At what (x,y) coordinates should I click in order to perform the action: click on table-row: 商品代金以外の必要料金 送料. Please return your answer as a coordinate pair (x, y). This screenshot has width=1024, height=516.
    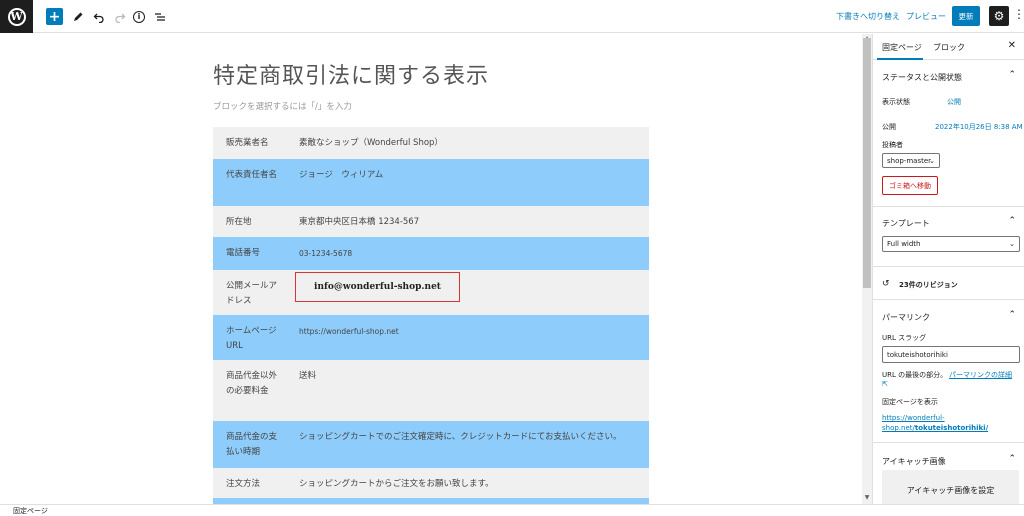
    Looking at the image, I should click on (431, 390).